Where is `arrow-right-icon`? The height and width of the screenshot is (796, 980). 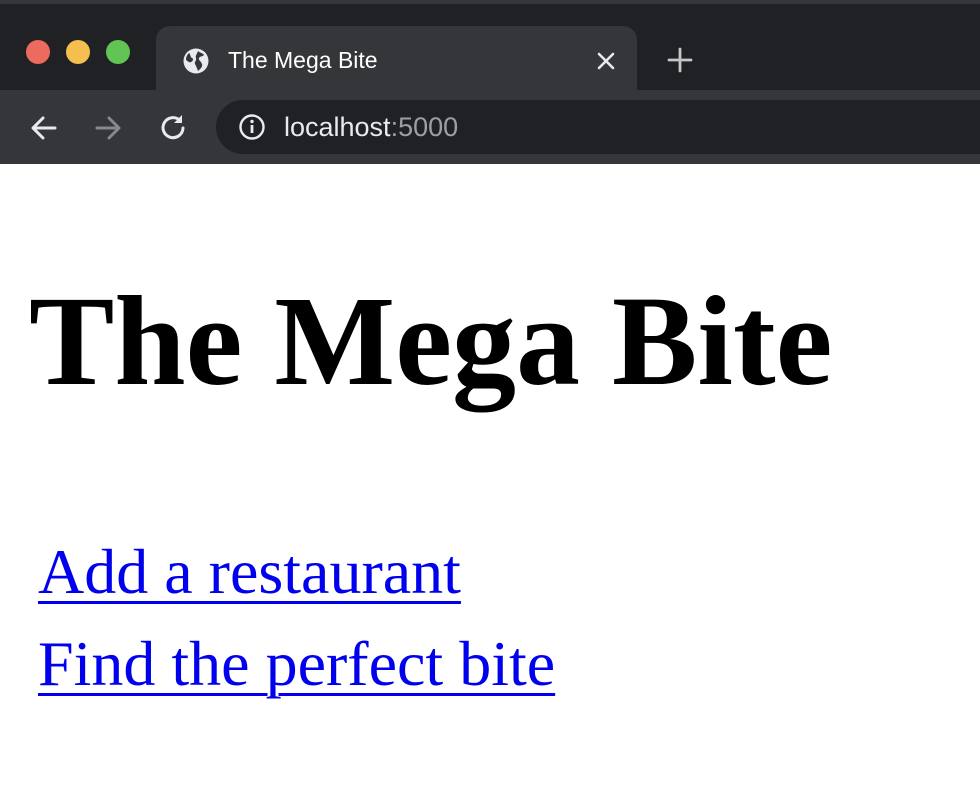
arrow-right-icon is located at coordinates (108, 128).